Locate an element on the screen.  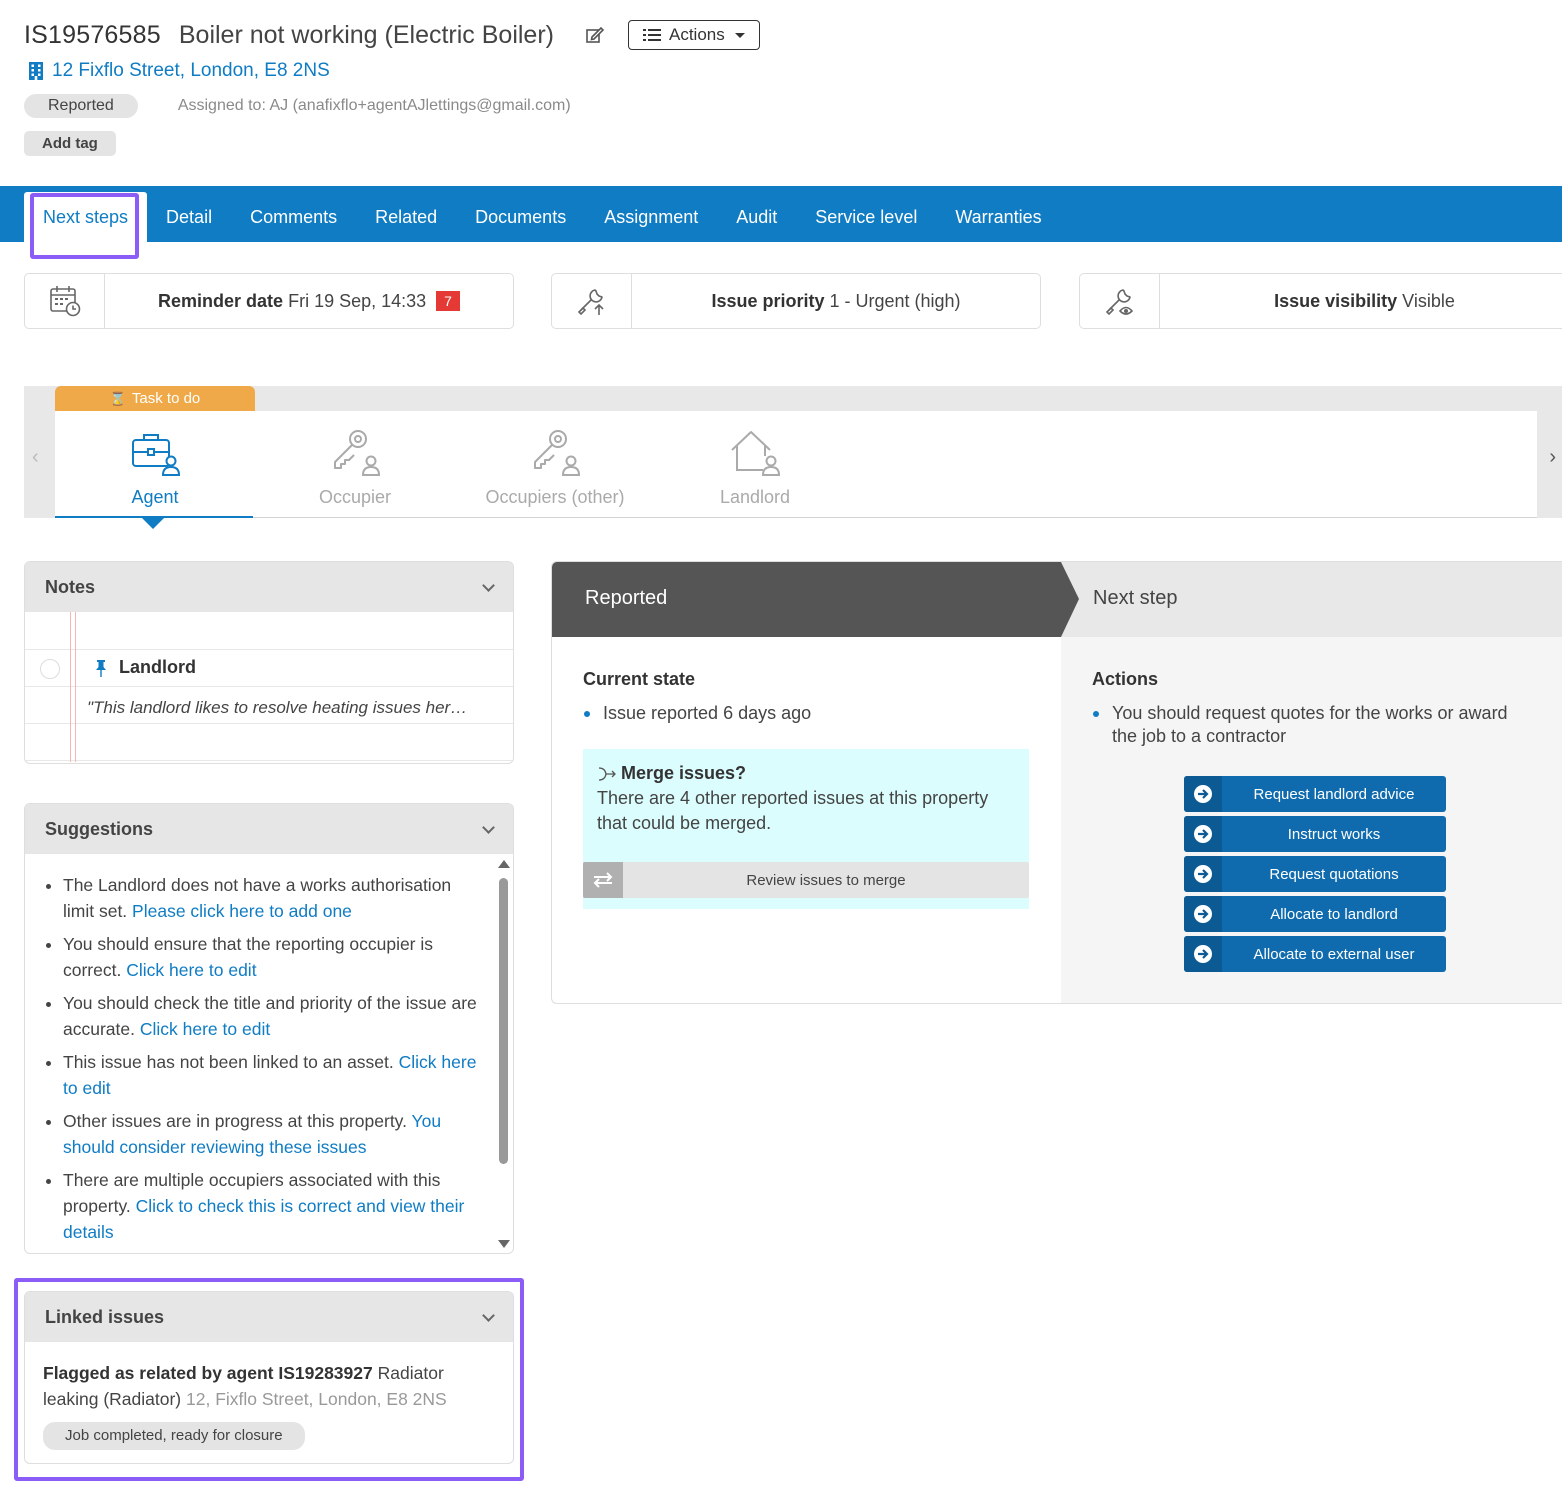
linked-flag-label: Flagged as related by agent IS19283927 is located at coordinates (208, 1373).